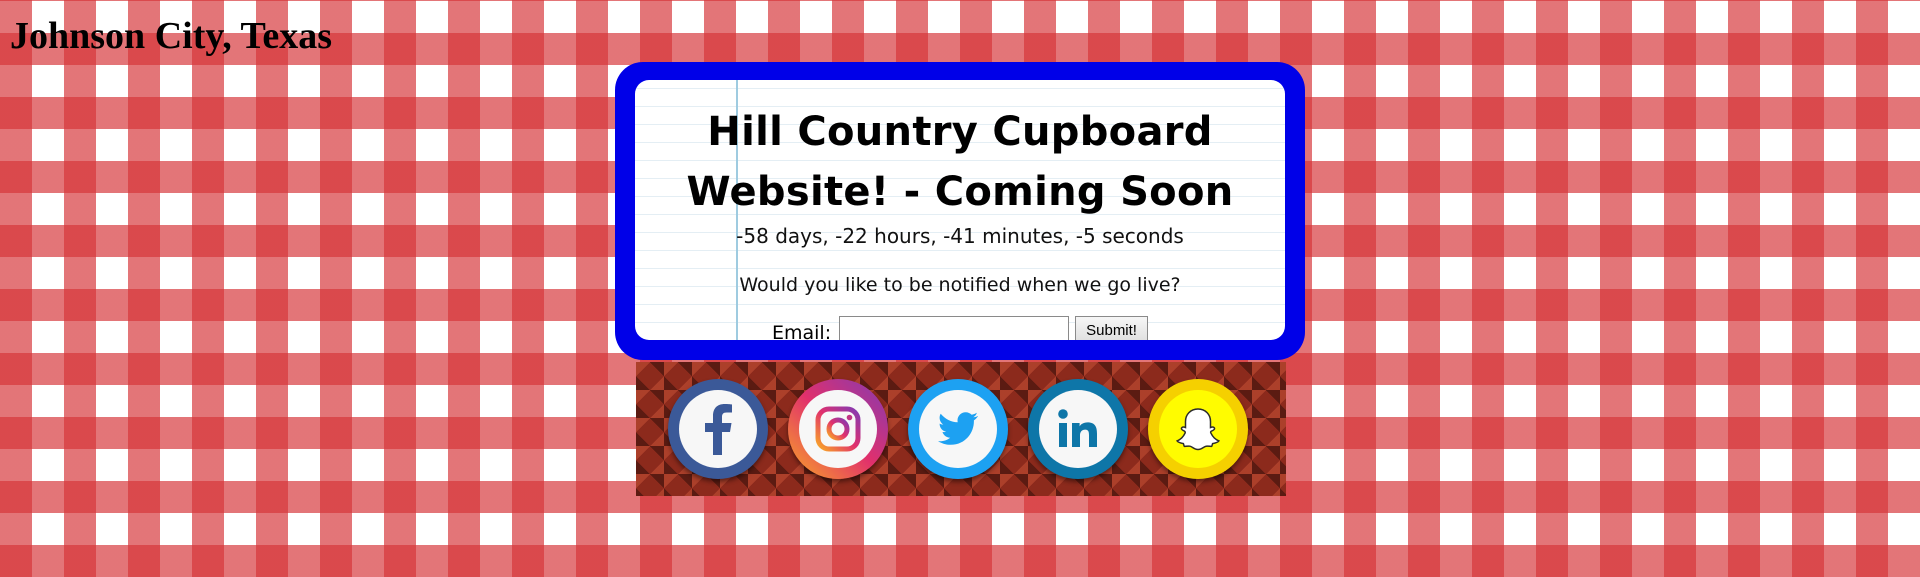  What do you see at coordinates (802, 331) in the screenshot?
I see `email-label: Email:` at bounding box center [802, 331].